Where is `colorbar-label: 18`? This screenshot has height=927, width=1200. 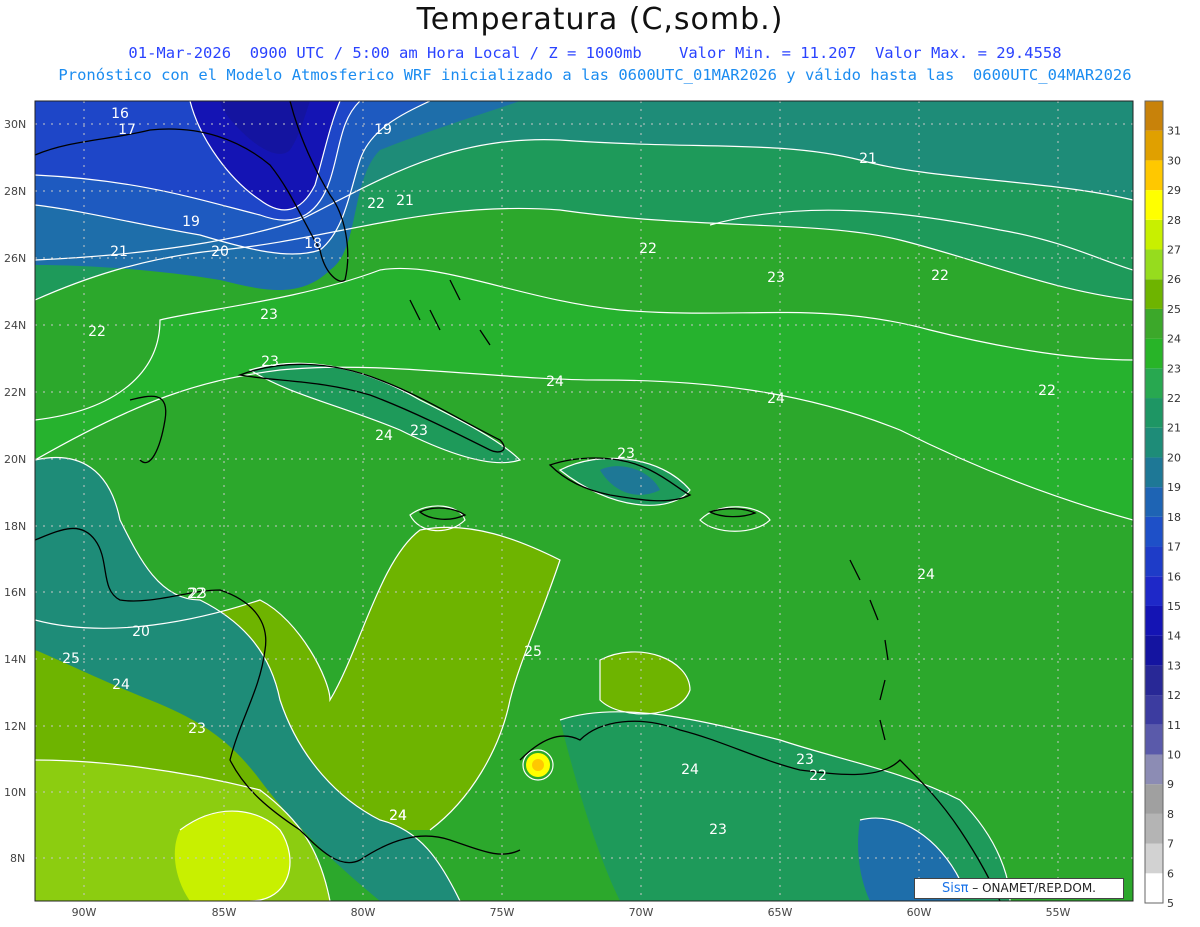
colorbar-label: 18 is located at coordinates (1174, 517).